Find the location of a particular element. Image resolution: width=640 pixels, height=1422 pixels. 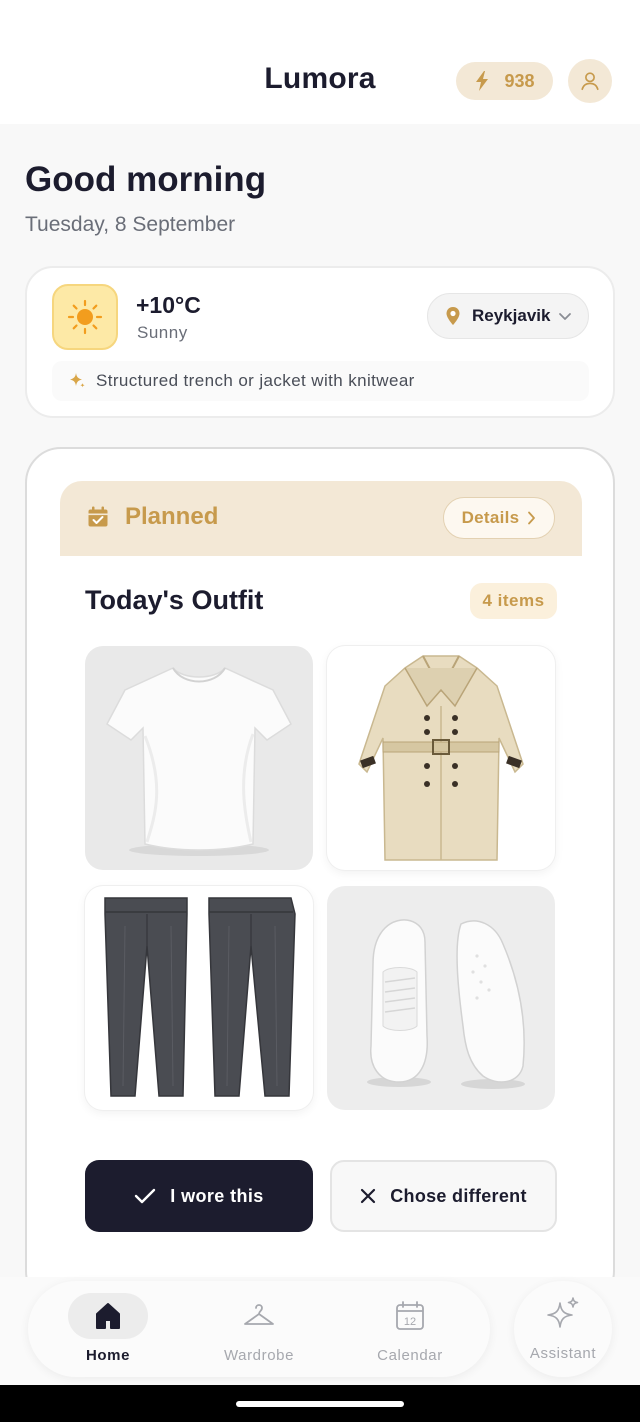

greeting-date: Tuesday, 8 September is located at coordinates (130, 224).